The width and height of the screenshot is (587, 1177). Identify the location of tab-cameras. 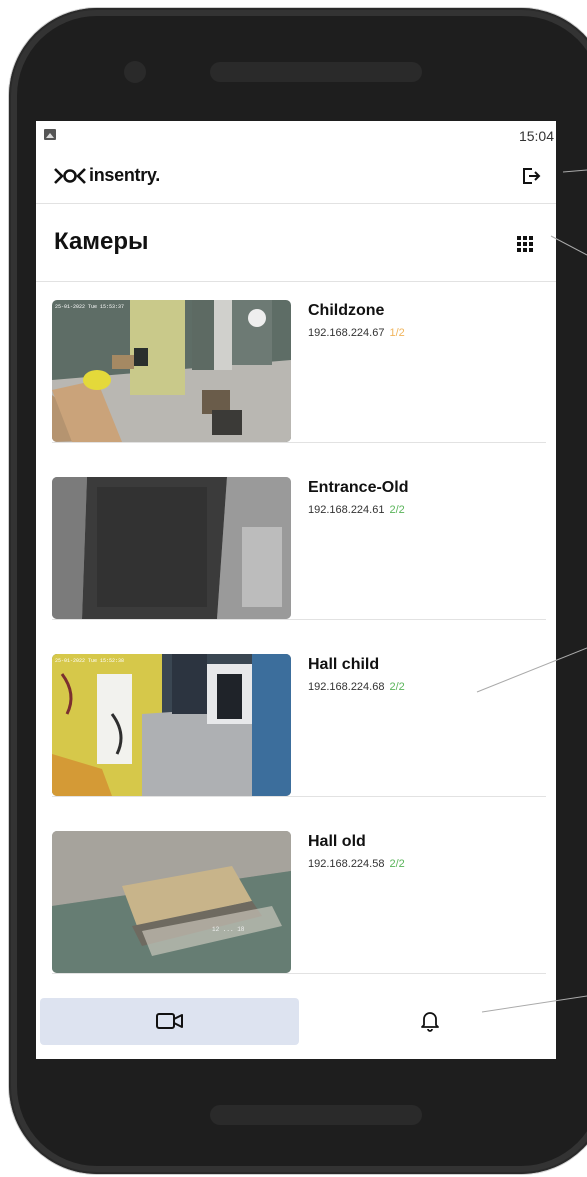
(169, 1021).